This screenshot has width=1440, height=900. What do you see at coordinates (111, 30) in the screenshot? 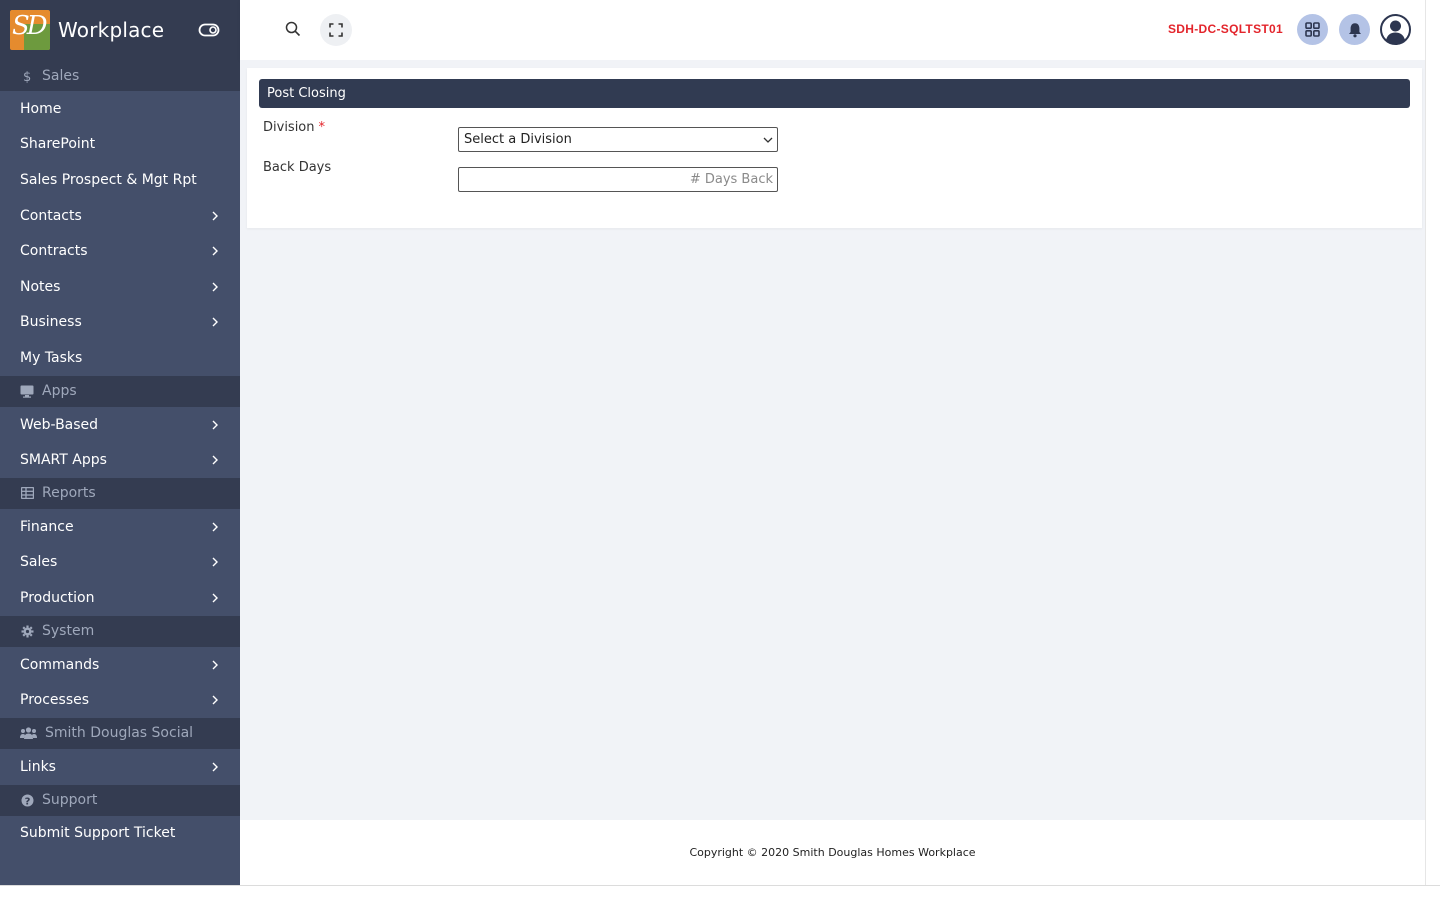
I see `brand-title: Workplace` at bounding box center [111, 30].